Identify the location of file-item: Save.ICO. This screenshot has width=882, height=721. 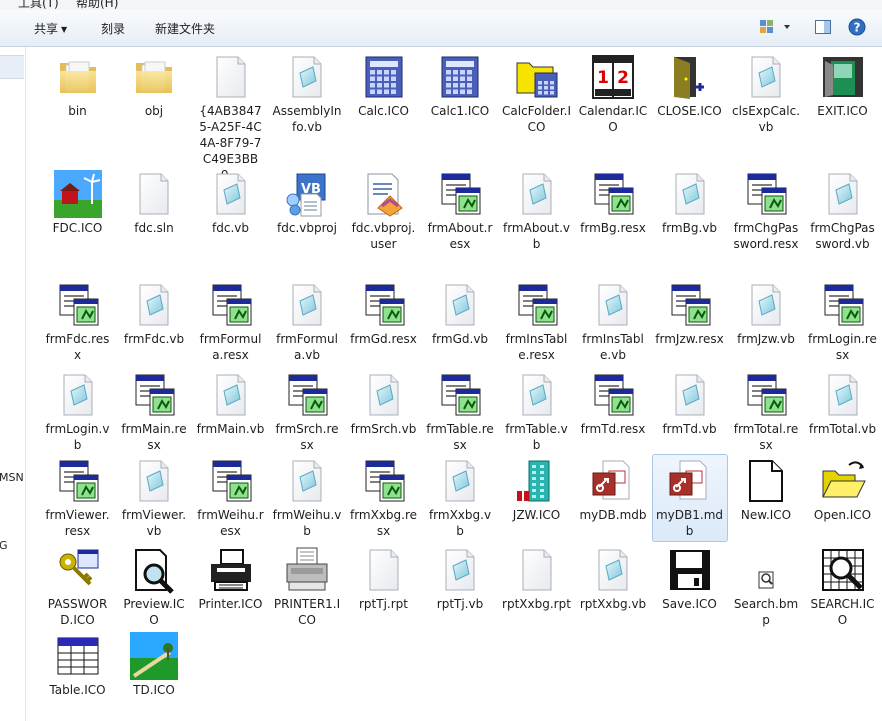
(689, 579).